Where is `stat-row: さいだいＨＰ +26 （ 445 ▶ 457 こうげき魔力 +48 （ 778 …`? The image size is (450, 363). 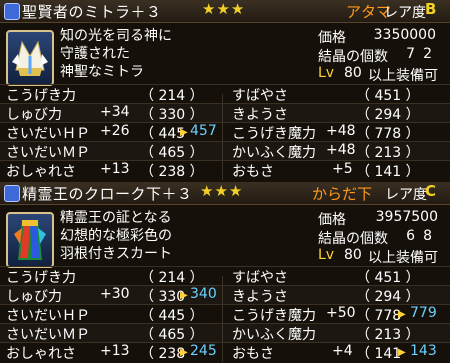 stat-row: さいだいＨＰ +26 （ 445 ▶ 457 こうげき魔力 +48 （ 778 … is located at coordinates (225, 132).